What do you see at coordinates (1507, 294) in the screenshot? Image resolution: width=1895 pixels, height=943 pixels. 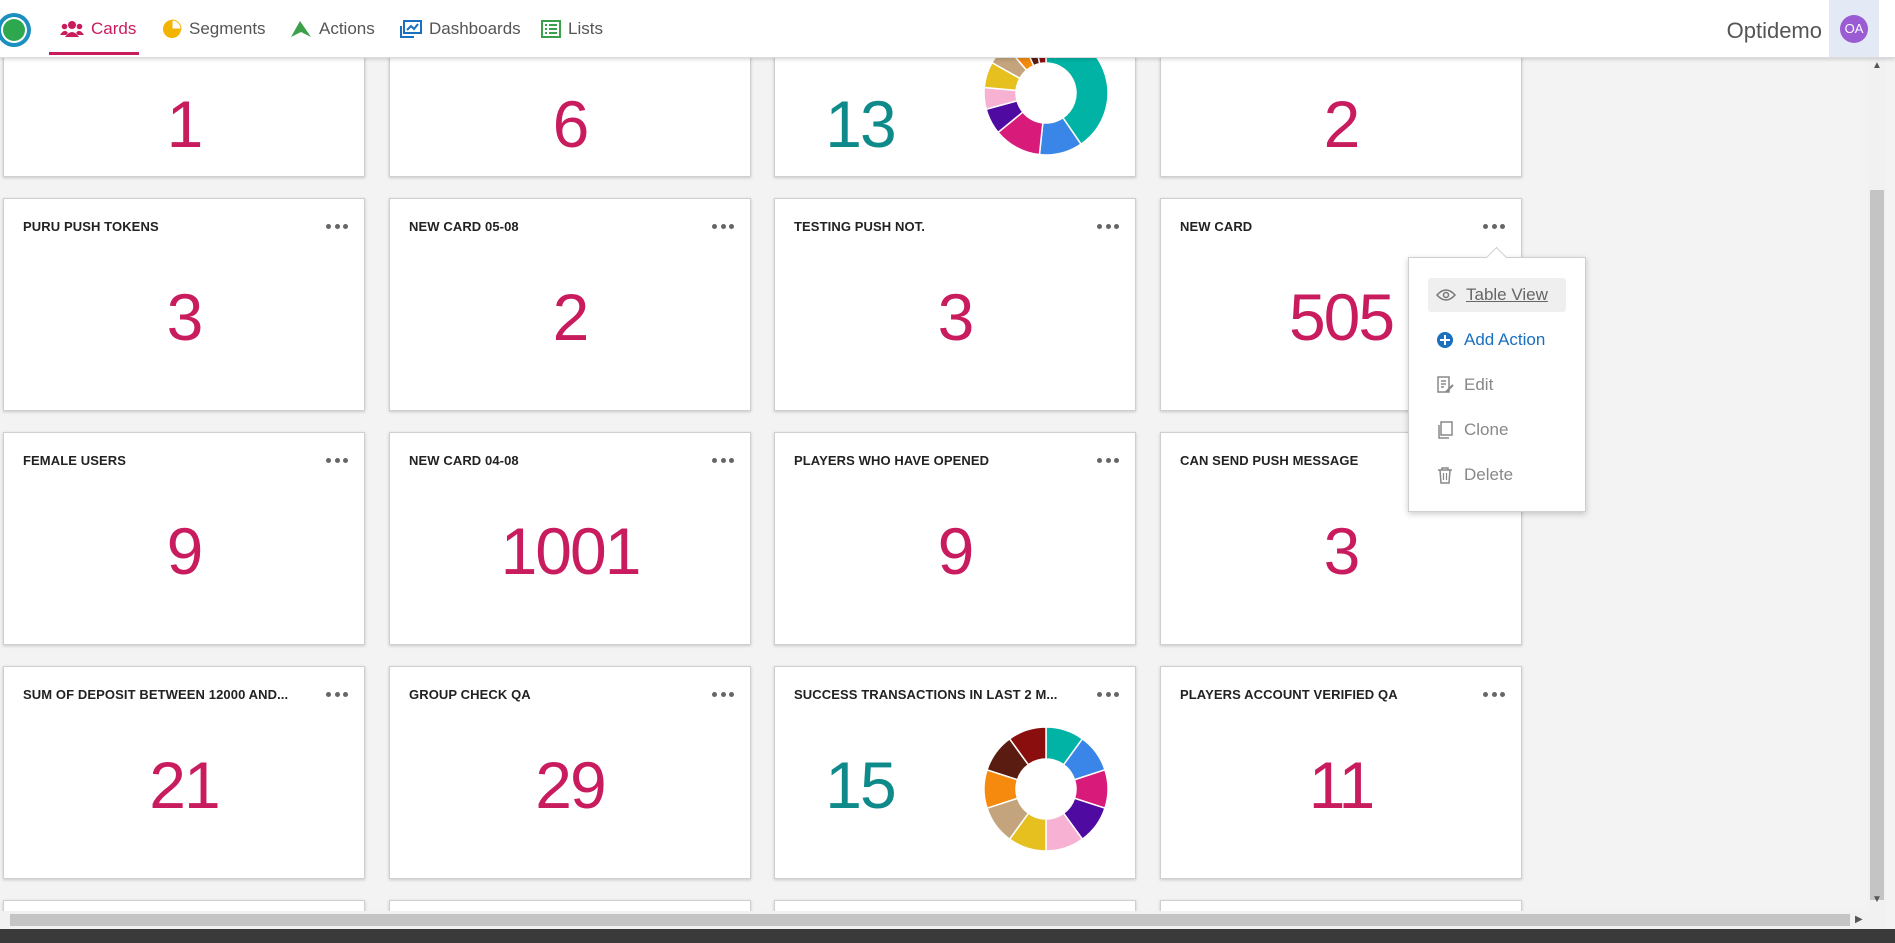 I see `menu-item-label: Table View` at bounding box center [1507, 294].